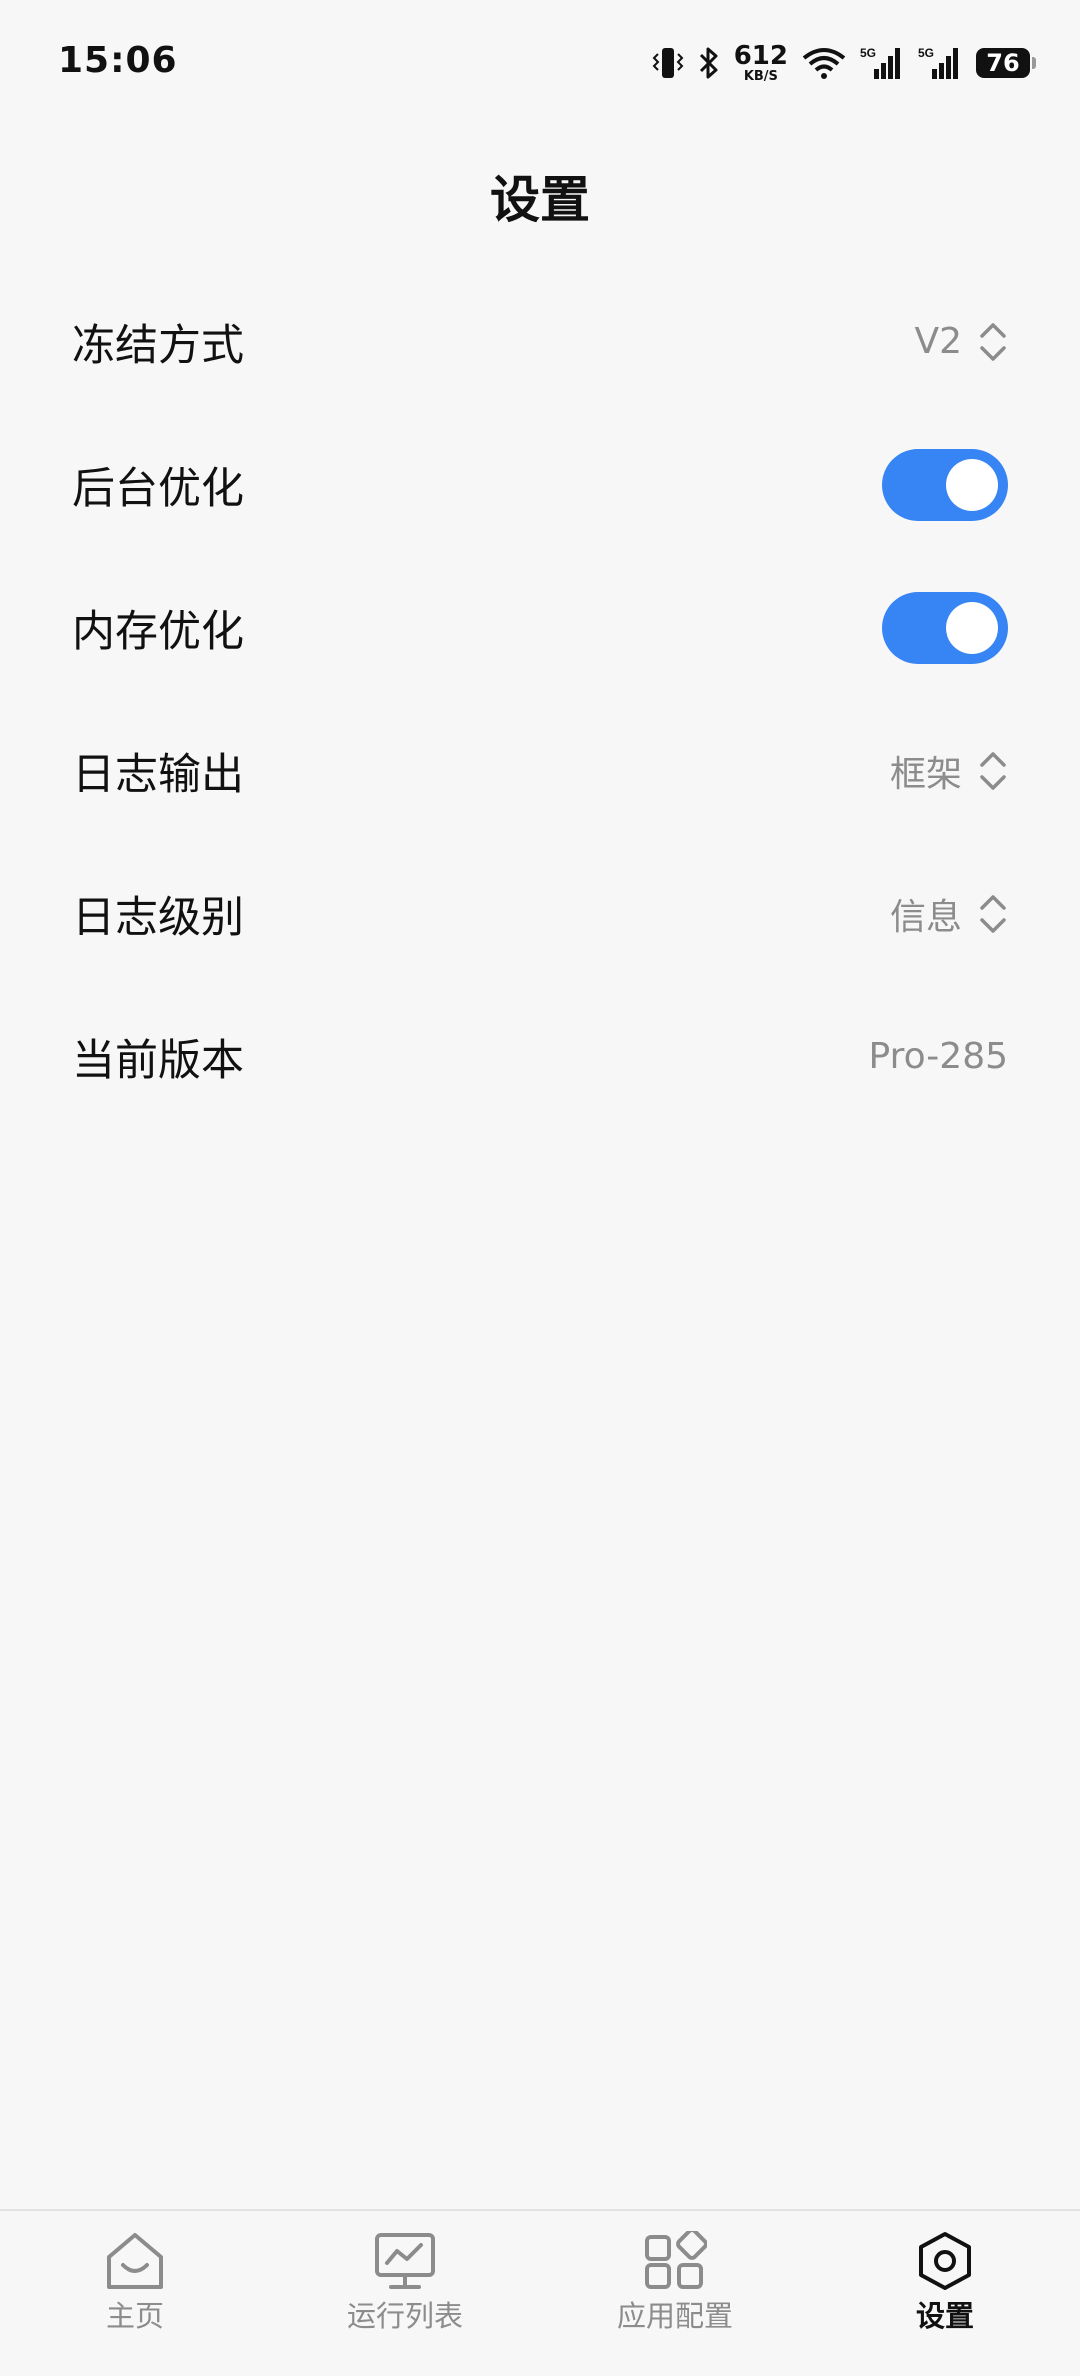 The image size is (1080, 2376). What do you see at coordinates (945, 2261) in the screenshot?
I see `hexagon-settings-icon` at bounding box center [945, 2261].